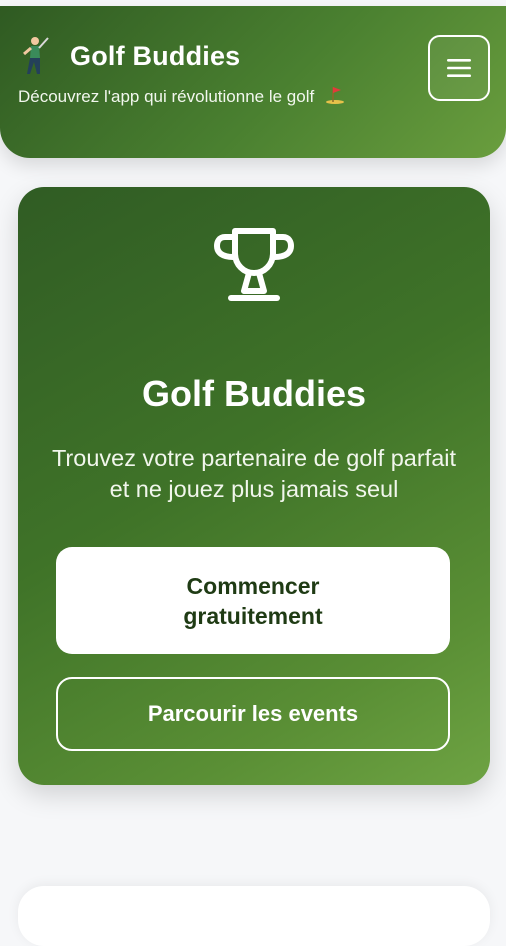  I want to click on menu-button, so click(459, 68).